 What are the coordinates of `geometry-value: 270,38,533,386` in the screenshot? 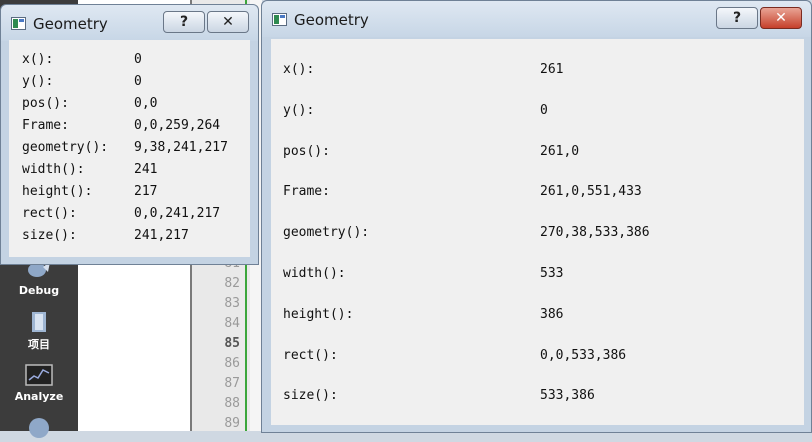 It's located at (595, 233).